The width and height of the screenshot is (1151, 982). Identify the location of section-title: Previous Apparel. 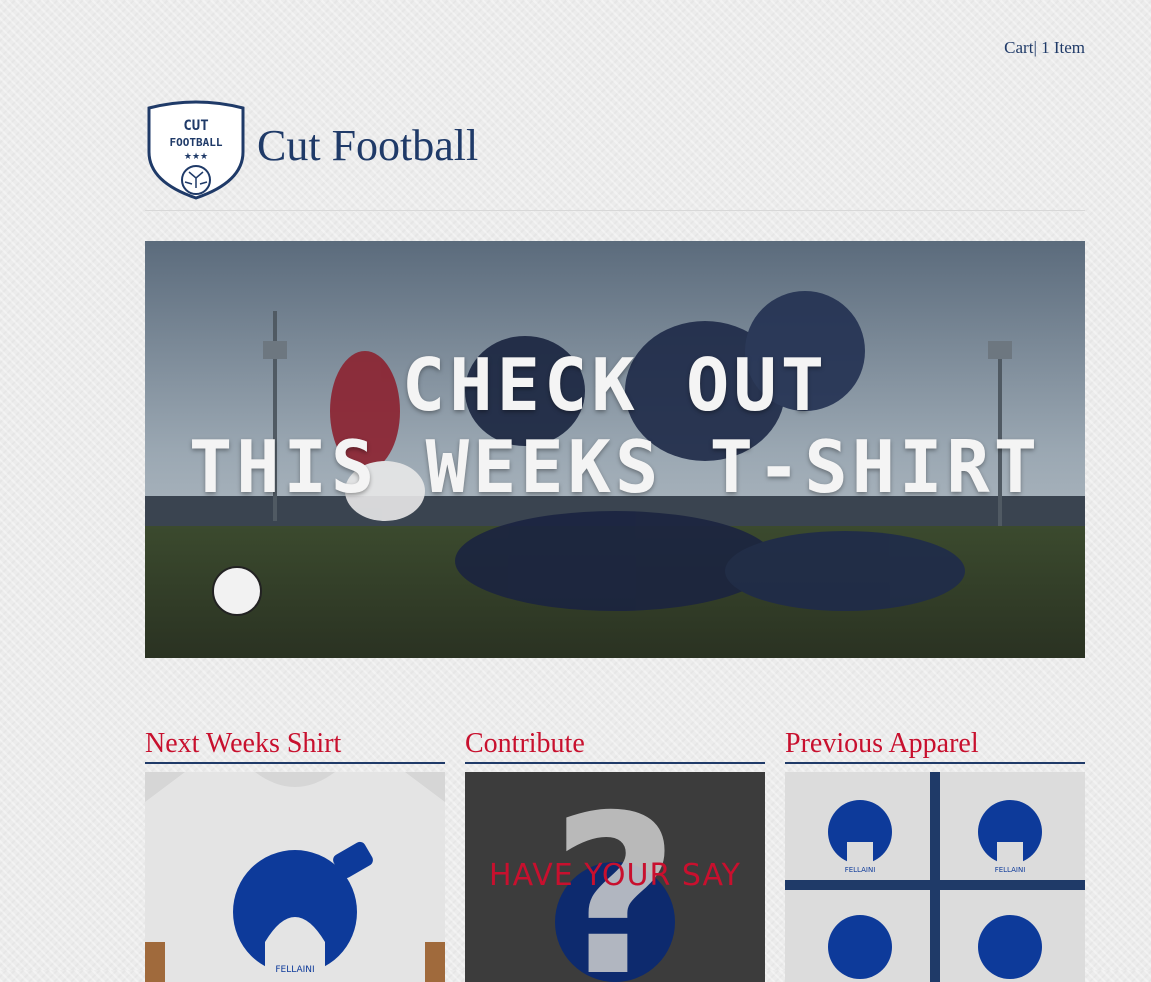
(935, 746).